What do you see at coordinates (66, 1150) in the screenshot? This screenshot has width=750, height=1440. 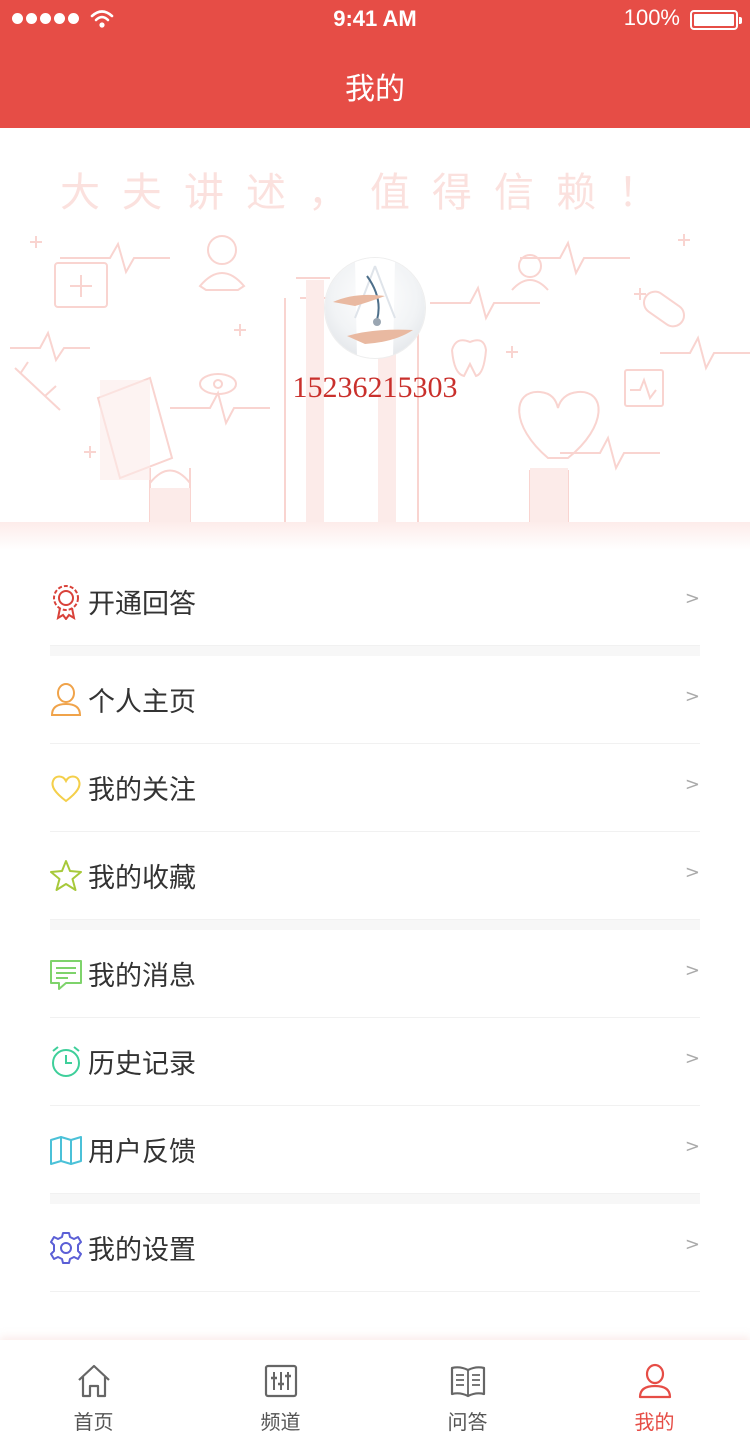 I see `map-icon` at bounding box center [66, 1150].